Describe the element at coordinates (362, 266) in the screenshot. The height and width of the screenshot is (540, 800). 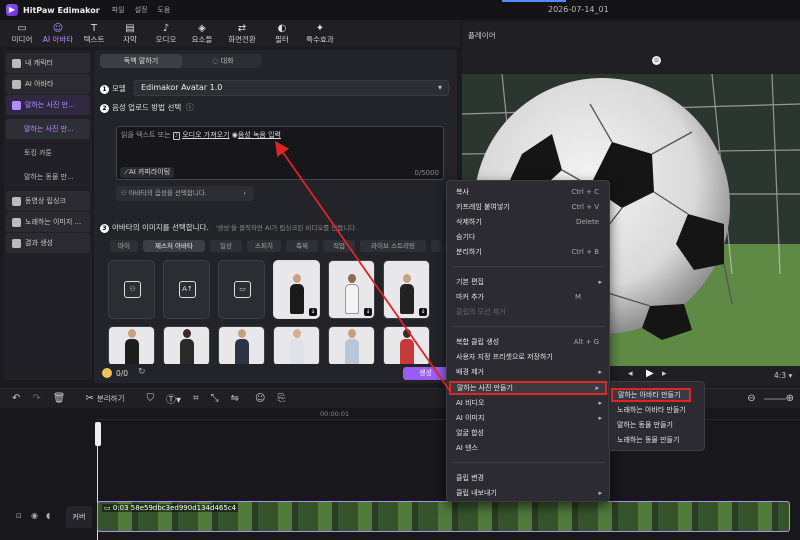
I see `annotation-arrow` at that location.